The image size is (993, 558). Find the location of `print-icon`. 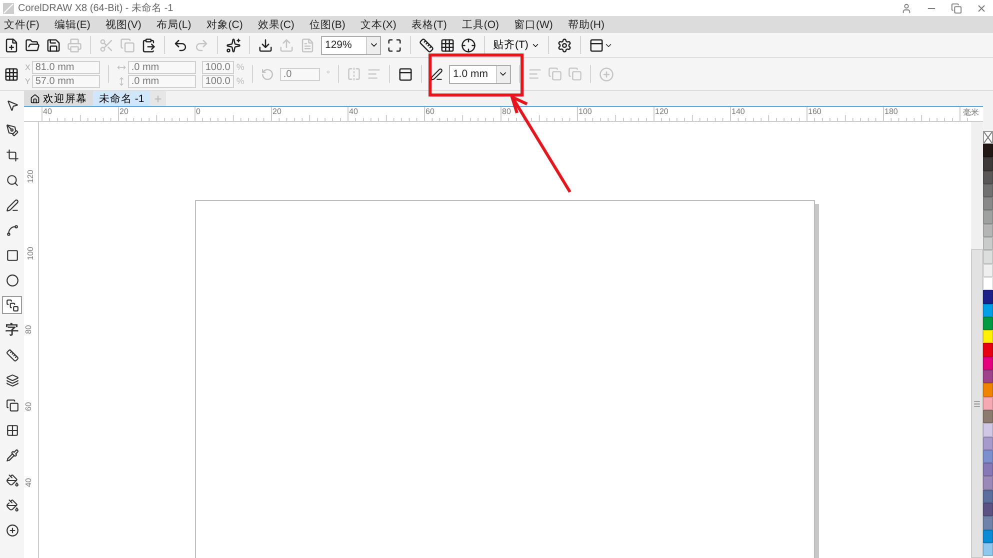

print-icon is located at coordinates (74, 45).